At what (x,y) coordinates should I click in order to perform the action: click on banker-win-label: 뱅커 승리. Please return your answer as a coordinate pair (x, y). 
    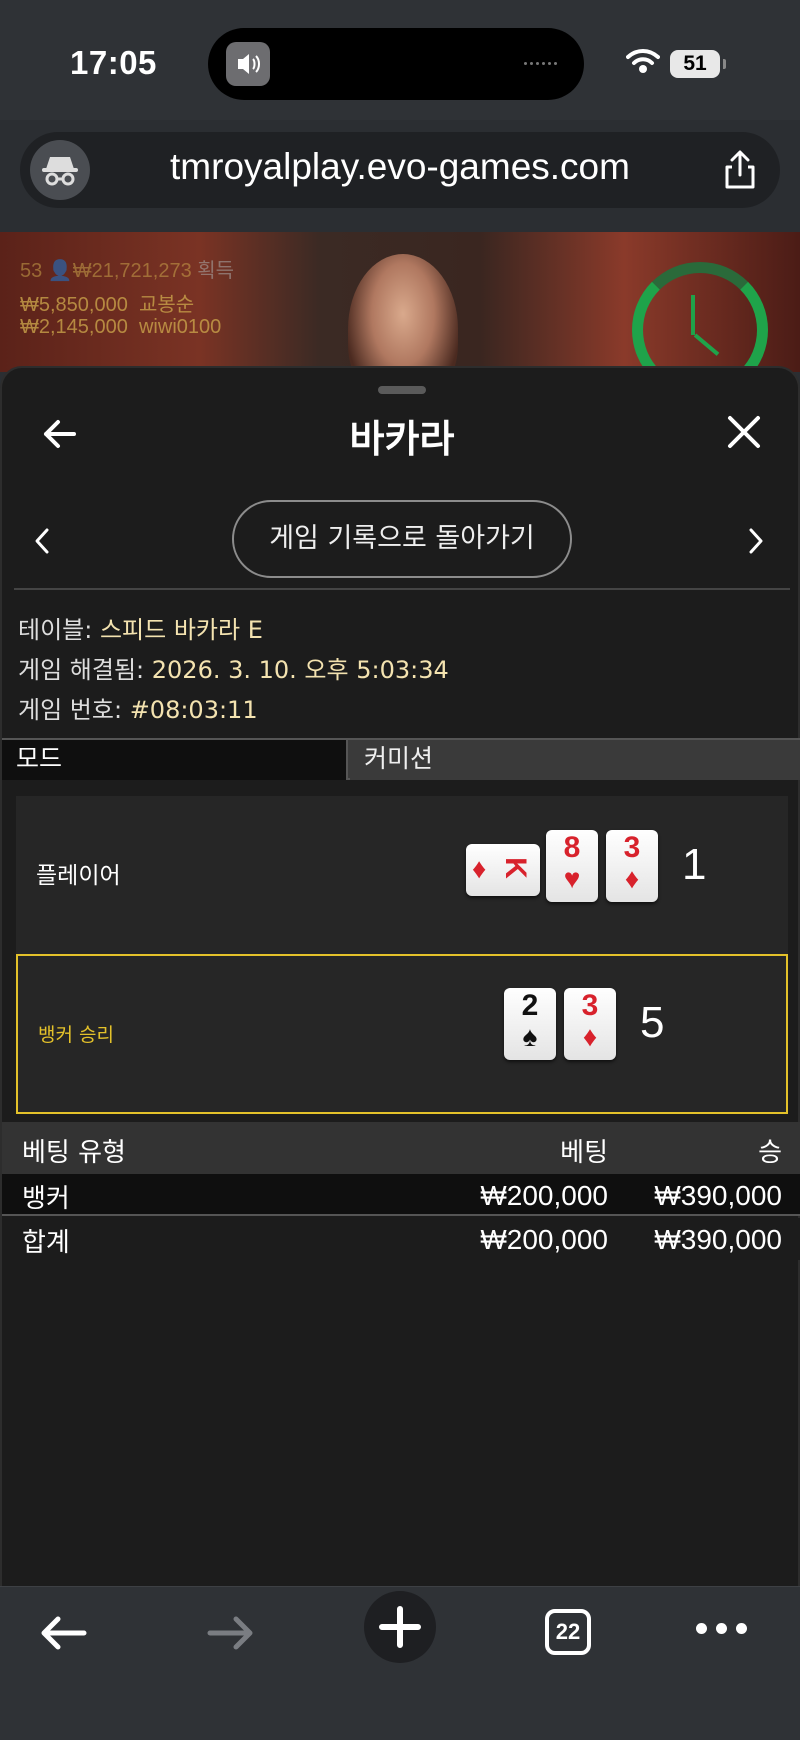
    Looking at the image, I should click on (76, 1035).